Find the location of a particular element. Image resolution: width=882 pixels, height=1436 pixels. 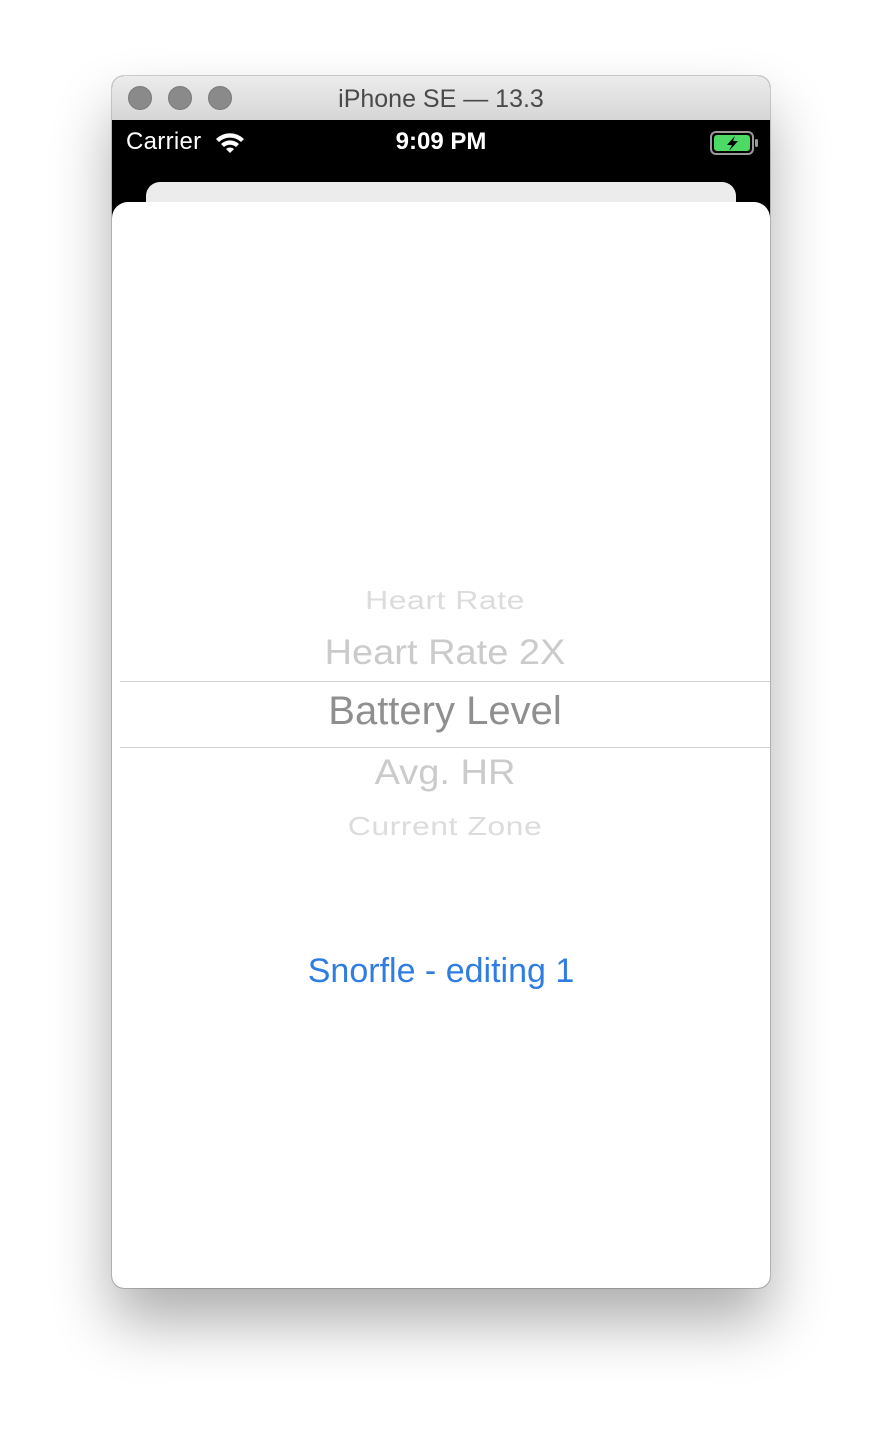

picker-selected-option: Battery Level is located at coordinates (445, 711).